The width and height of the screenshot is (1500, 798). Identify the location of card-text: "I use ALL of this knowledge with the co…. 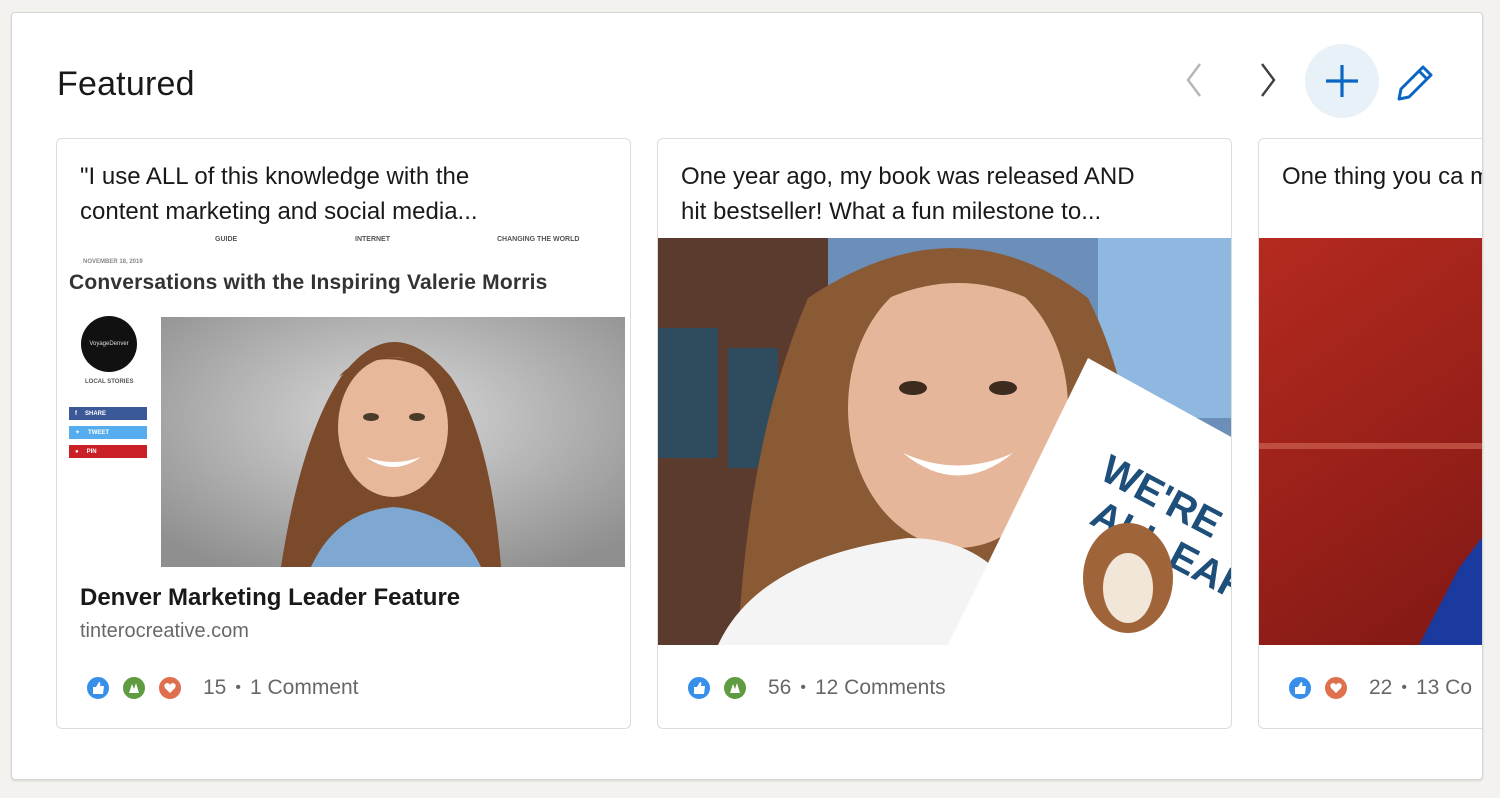
(279, 194).